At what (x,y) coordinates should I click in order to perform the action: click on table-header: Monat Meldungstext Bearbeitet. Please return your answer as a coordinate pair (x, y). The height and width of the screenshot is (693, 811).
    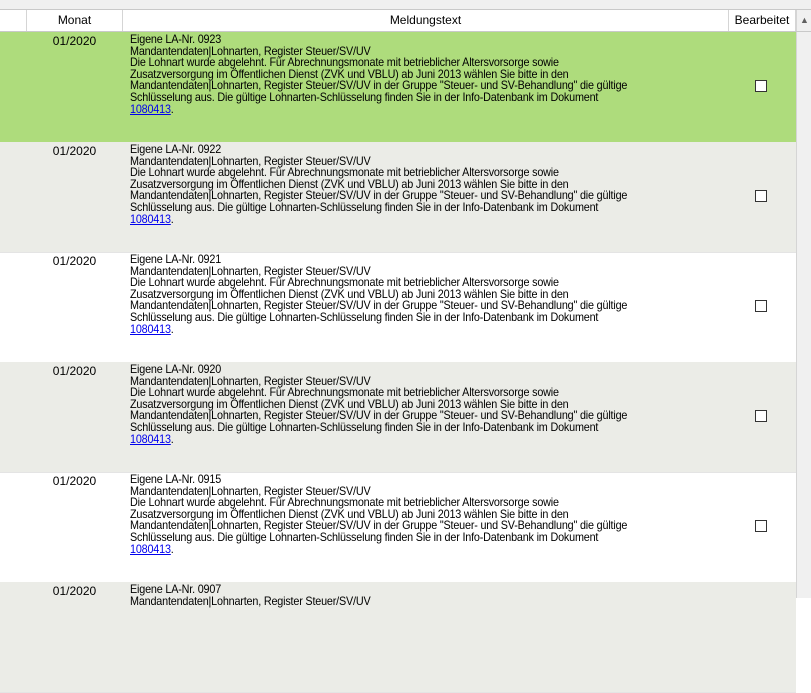
    Looking at the image, I should click on (405, 21).